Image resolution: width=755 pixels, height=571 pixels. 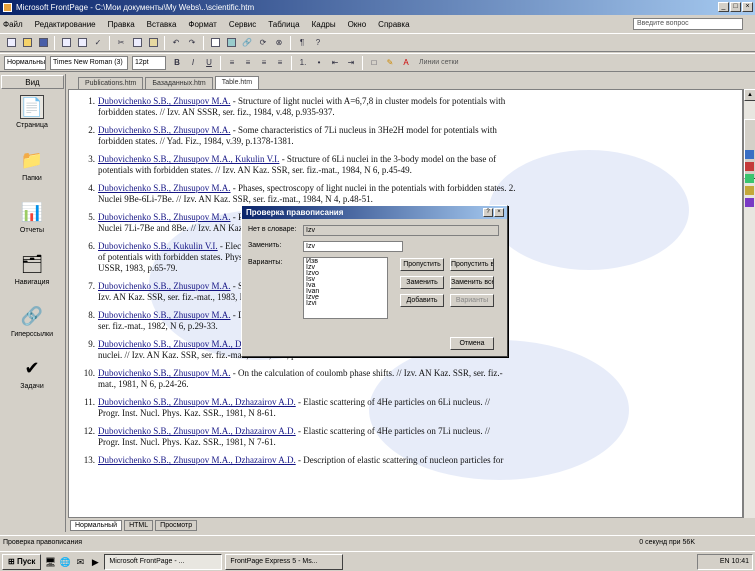 What do you see at coordinates (749, 95) in the screenshot?
I see `scroll-up-arrow: ▲` at bounding box center [749, 95].